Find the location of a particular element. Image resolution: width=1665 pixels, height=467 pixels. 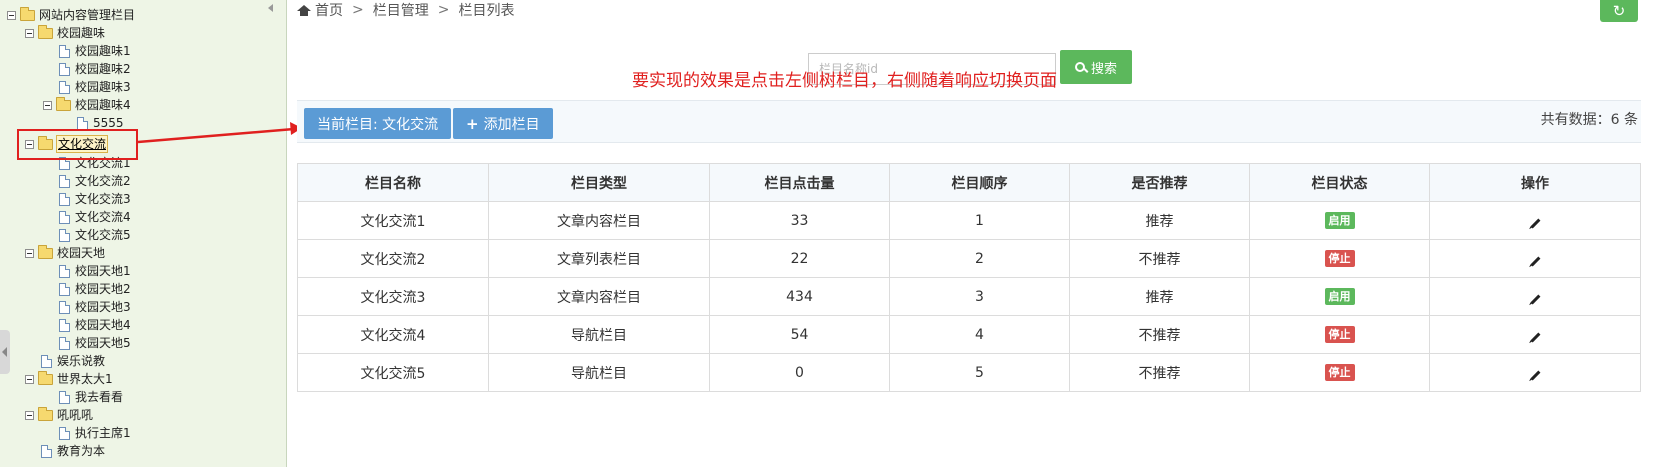

add-column-button: + 添加栏目 is located at coordinates (503, 123).